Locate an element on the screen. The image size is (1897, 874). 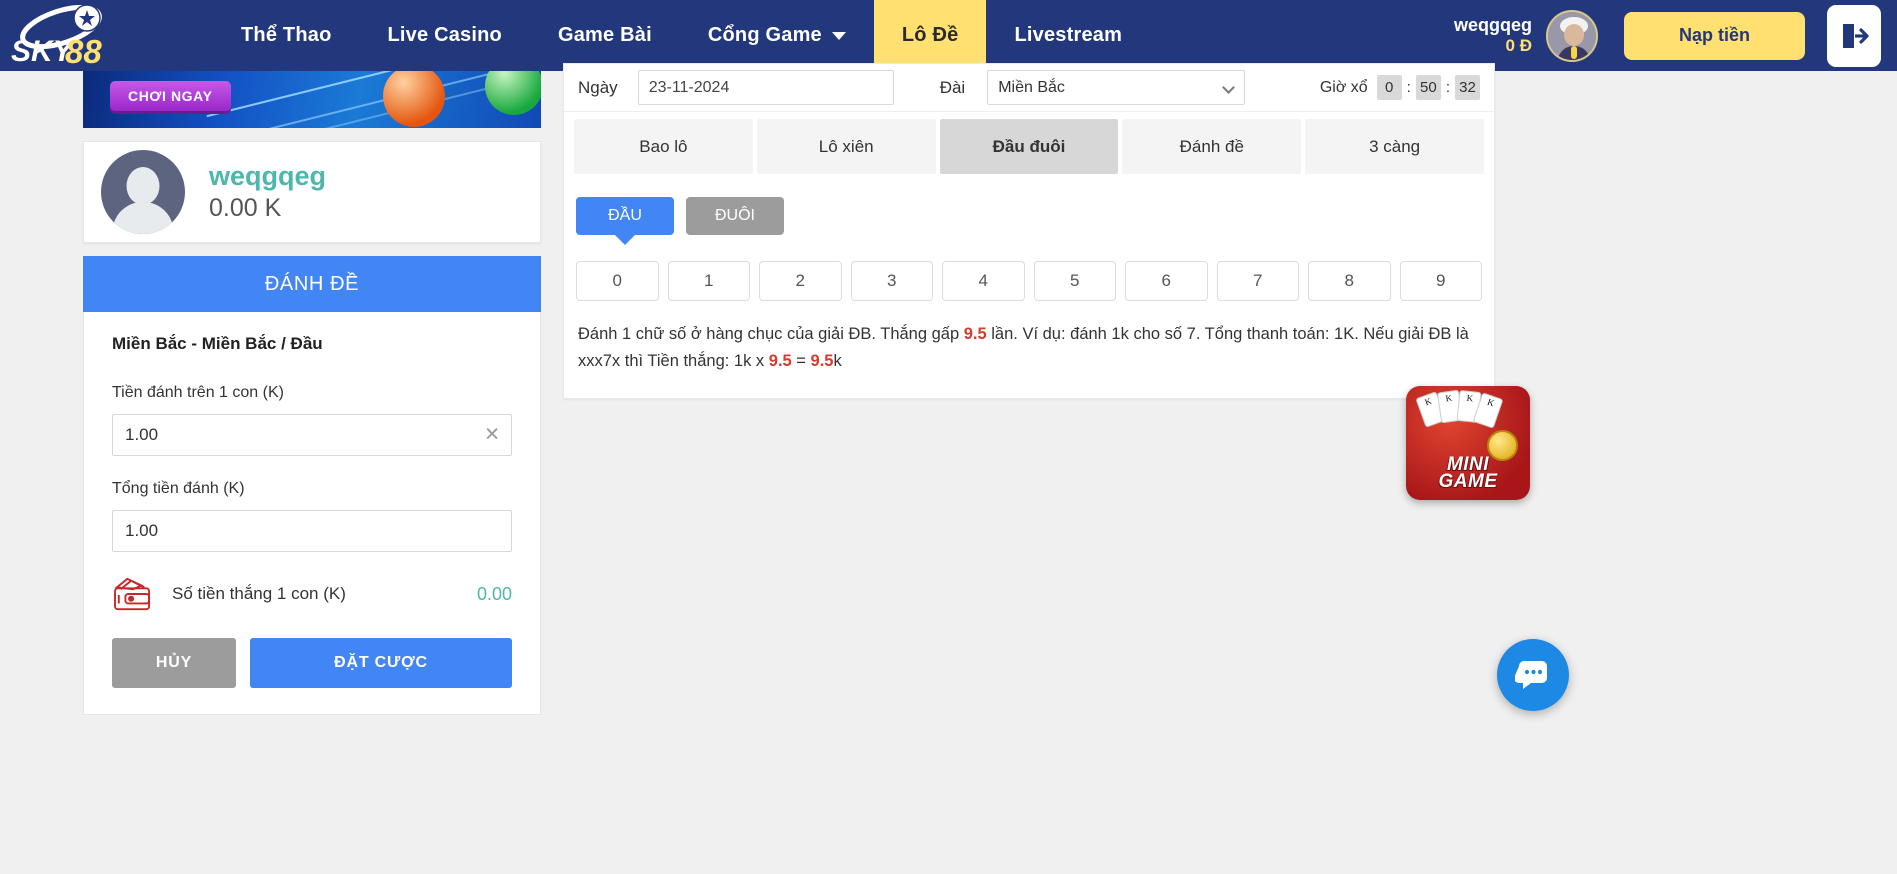
nav-label: Game Bài is located at coordinates (604, 35).